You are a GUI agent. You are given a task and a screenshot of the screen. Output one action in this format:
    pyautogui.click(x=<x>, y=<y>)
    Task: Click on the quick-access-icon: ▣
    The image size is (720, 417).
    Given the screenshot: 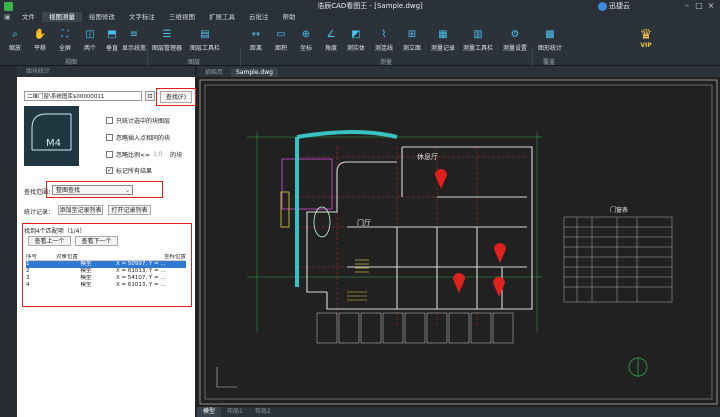 What is the action you would take?
    pyautogui.click(x=8, y=17)
    